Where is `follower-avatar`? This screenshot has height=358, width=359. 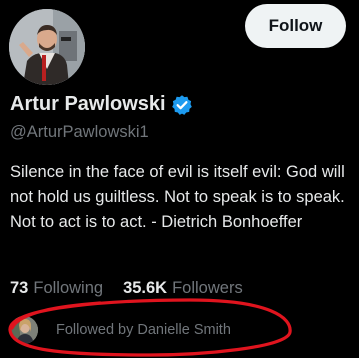
follower-avatar is located at coordinates (24, 330).